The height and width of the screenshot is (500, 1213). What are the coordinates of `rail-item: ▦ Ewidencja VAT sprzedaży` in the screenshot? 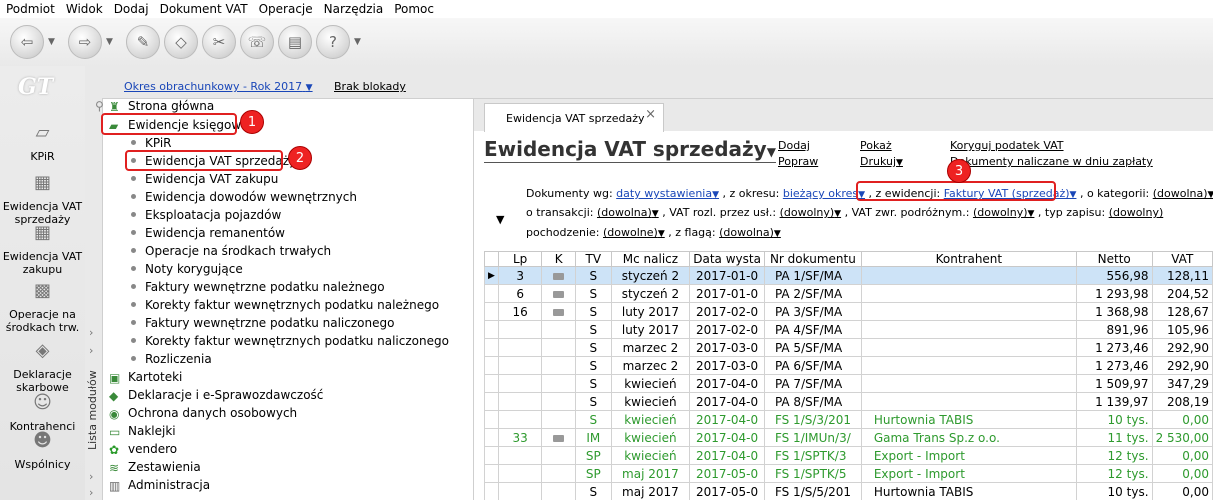 It's located at (42, 200).